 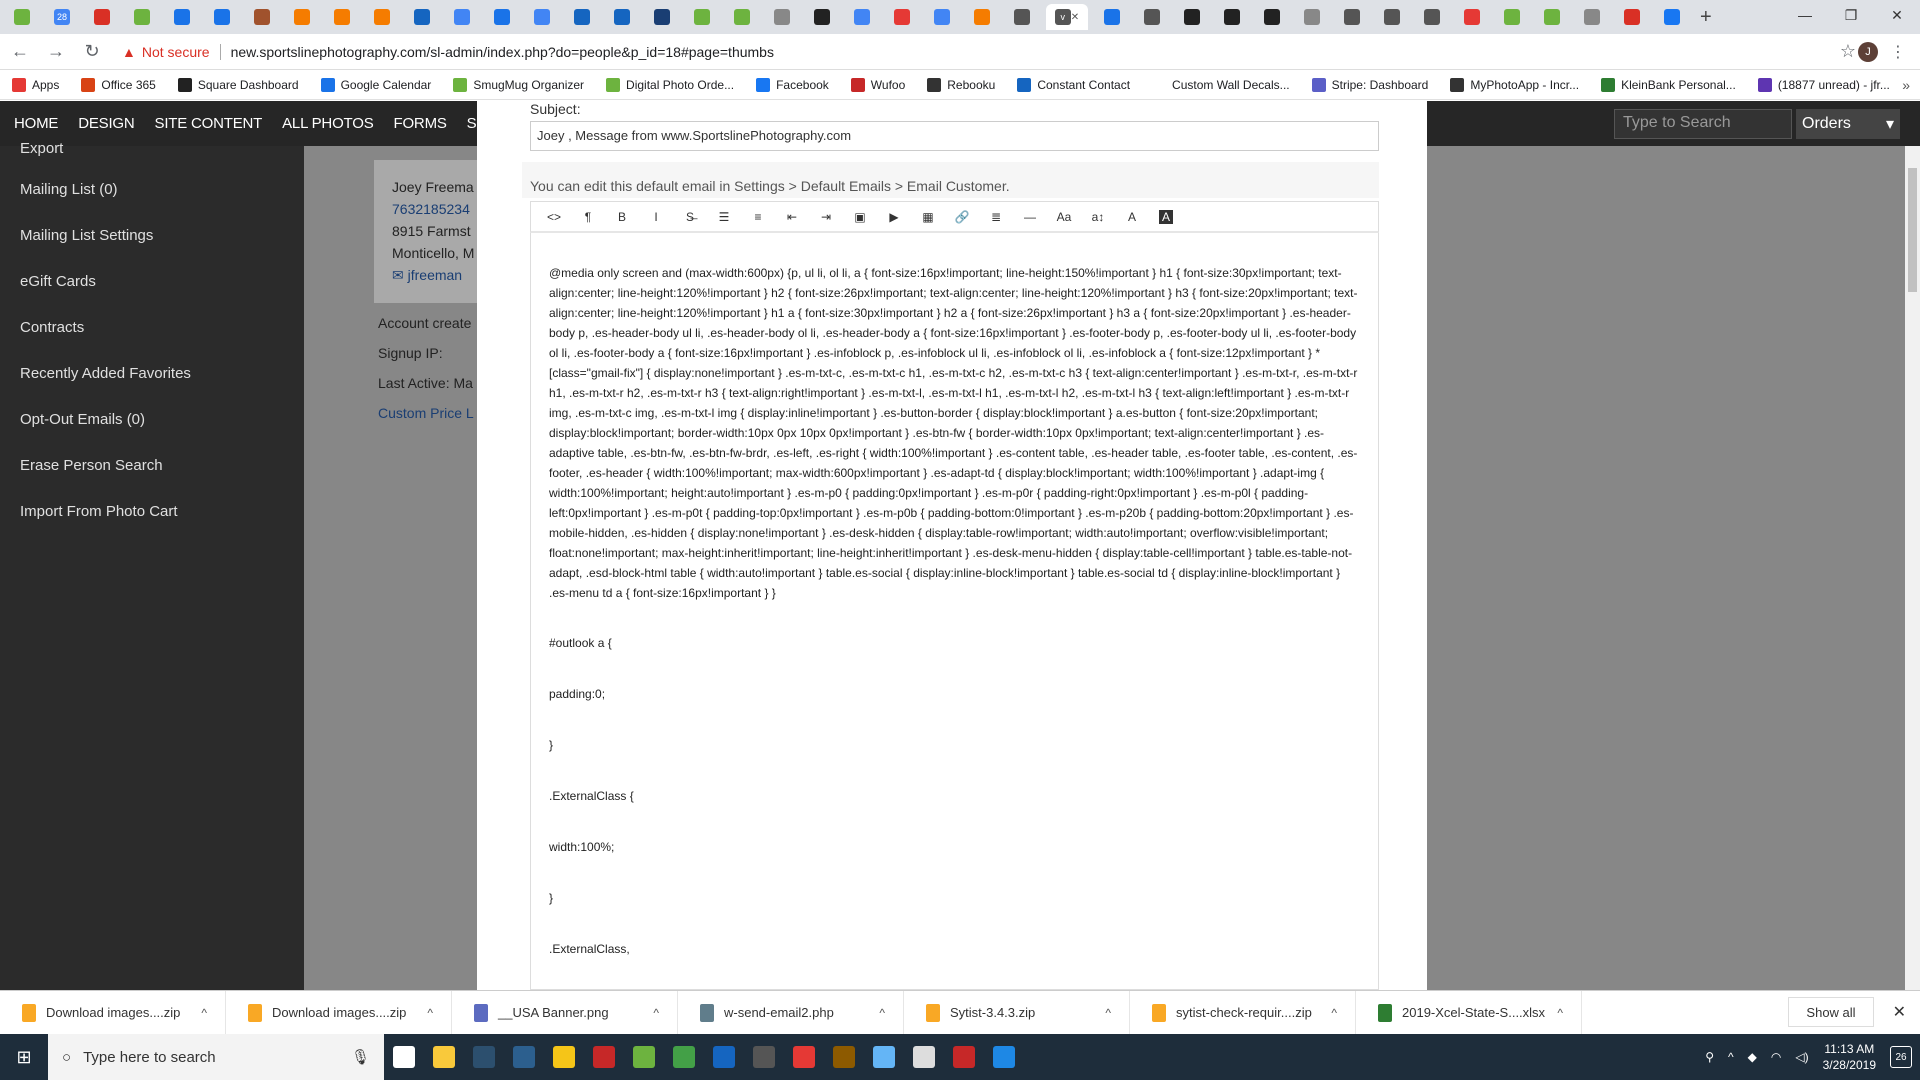 I want to click on download-item: Sytist-3.4.3.zip ^, so click(x=1017, y=1012).